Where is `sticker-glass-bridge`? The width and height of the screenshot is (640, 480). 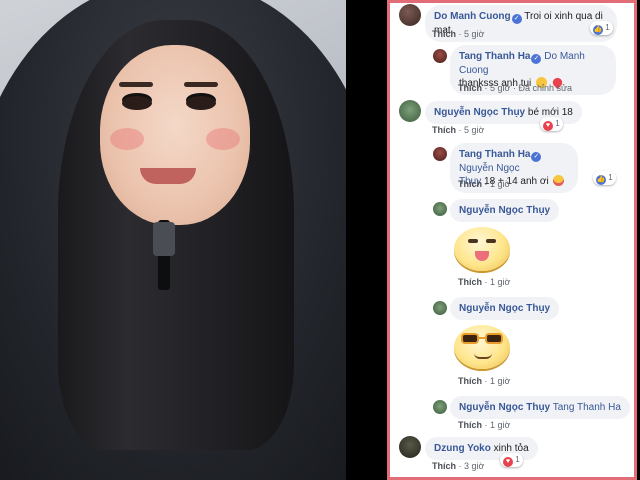 sticker-glass-bridge is located at coordinates (482, 338).